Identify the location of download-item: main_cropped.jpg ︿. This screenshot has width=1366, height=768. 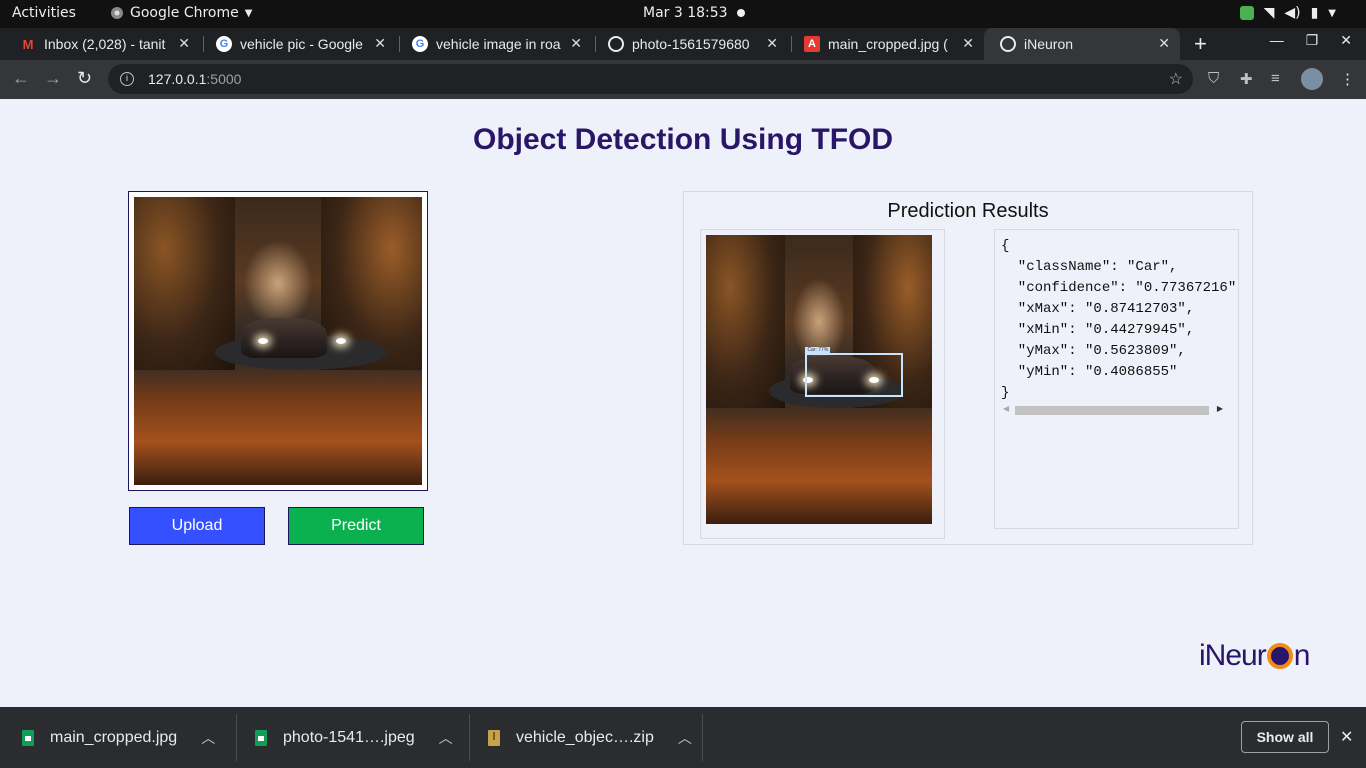
(118, 737).